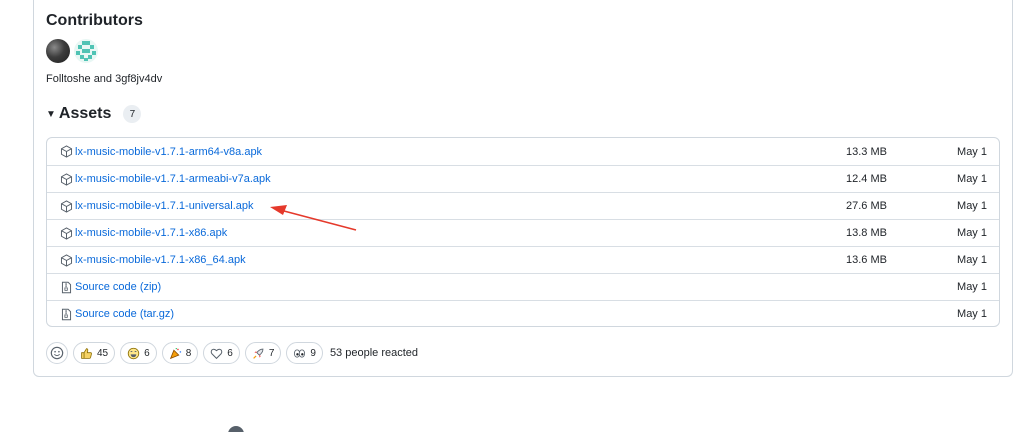  I want to click on reaction-hooray-button: 8, so click(180, 353).